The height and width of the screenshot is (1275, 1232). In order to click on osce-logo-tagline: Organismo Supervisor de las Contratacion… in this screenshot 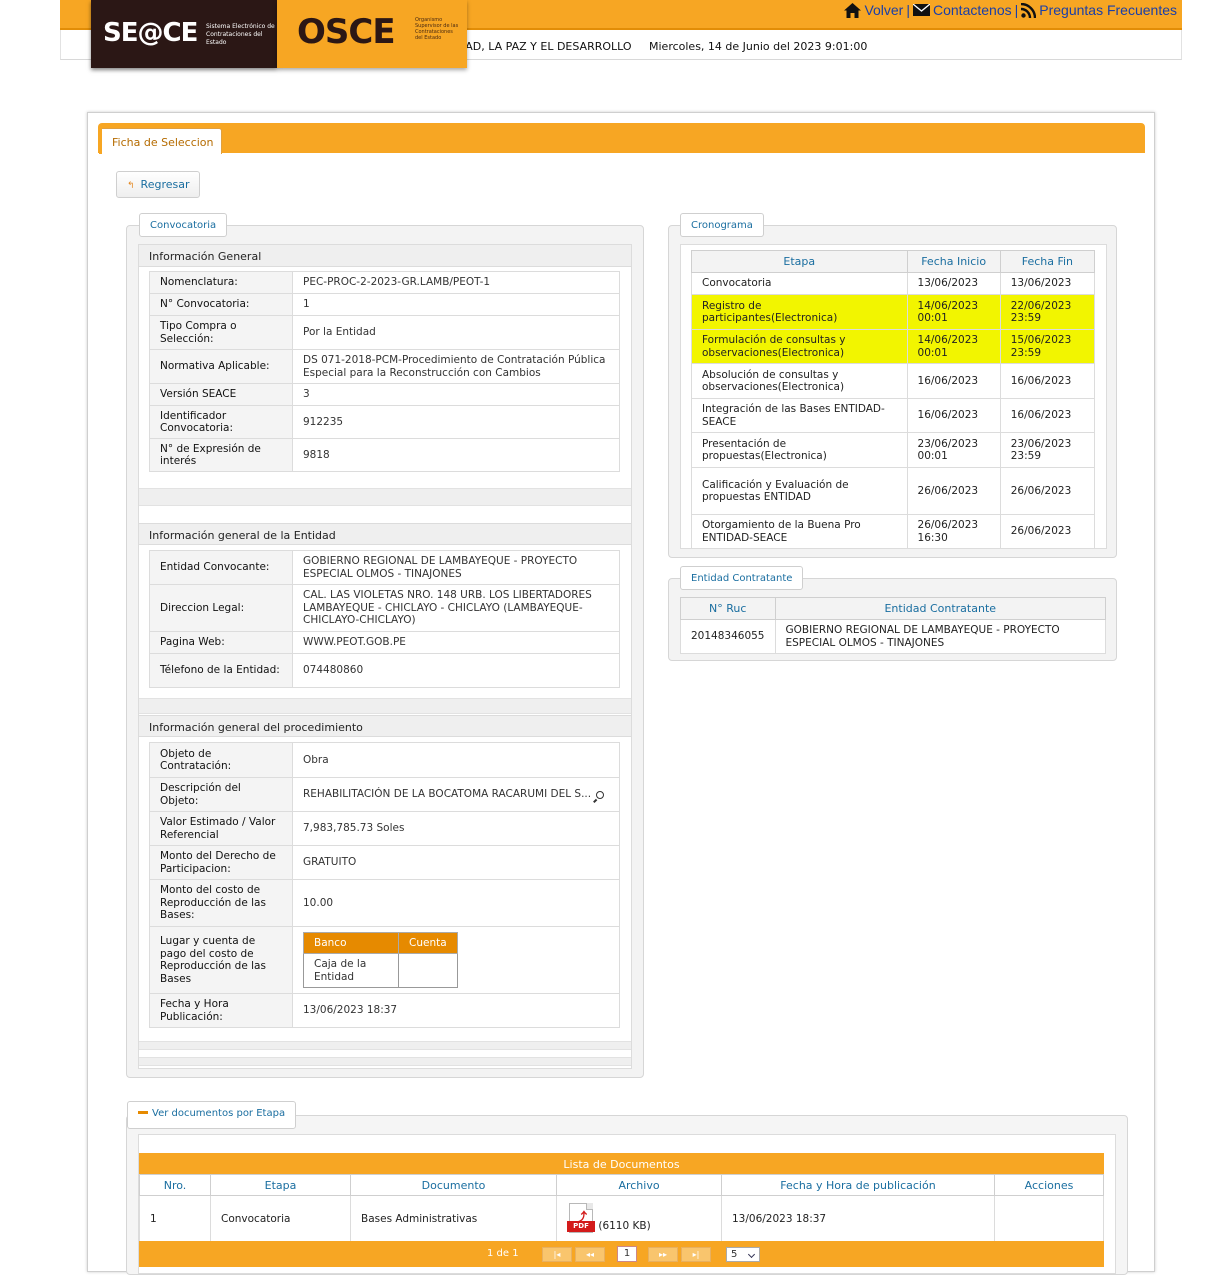, I will do `click(437, 29)`.